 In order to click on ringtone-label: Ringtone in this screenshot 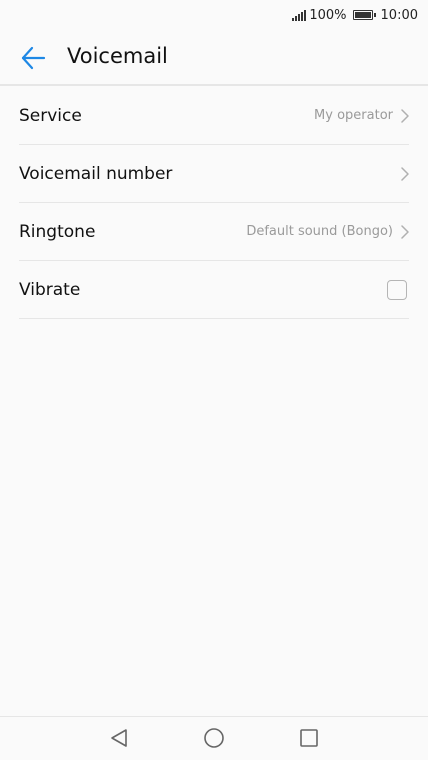, I will do `click(57, 231)`.